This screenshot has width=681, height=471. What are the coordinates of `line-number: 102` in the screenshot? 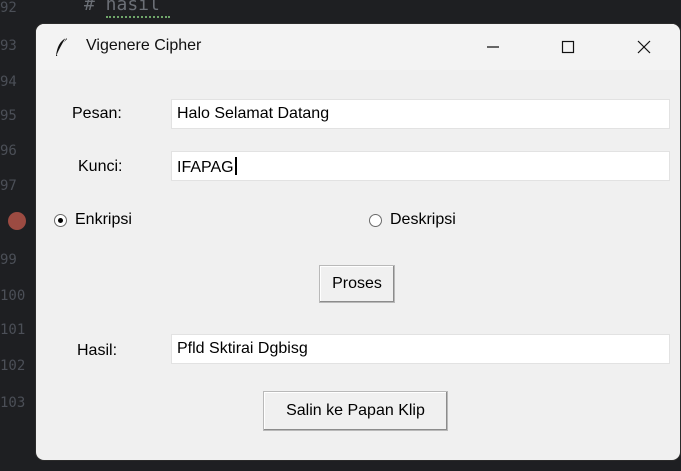 It's located at (13, 366).